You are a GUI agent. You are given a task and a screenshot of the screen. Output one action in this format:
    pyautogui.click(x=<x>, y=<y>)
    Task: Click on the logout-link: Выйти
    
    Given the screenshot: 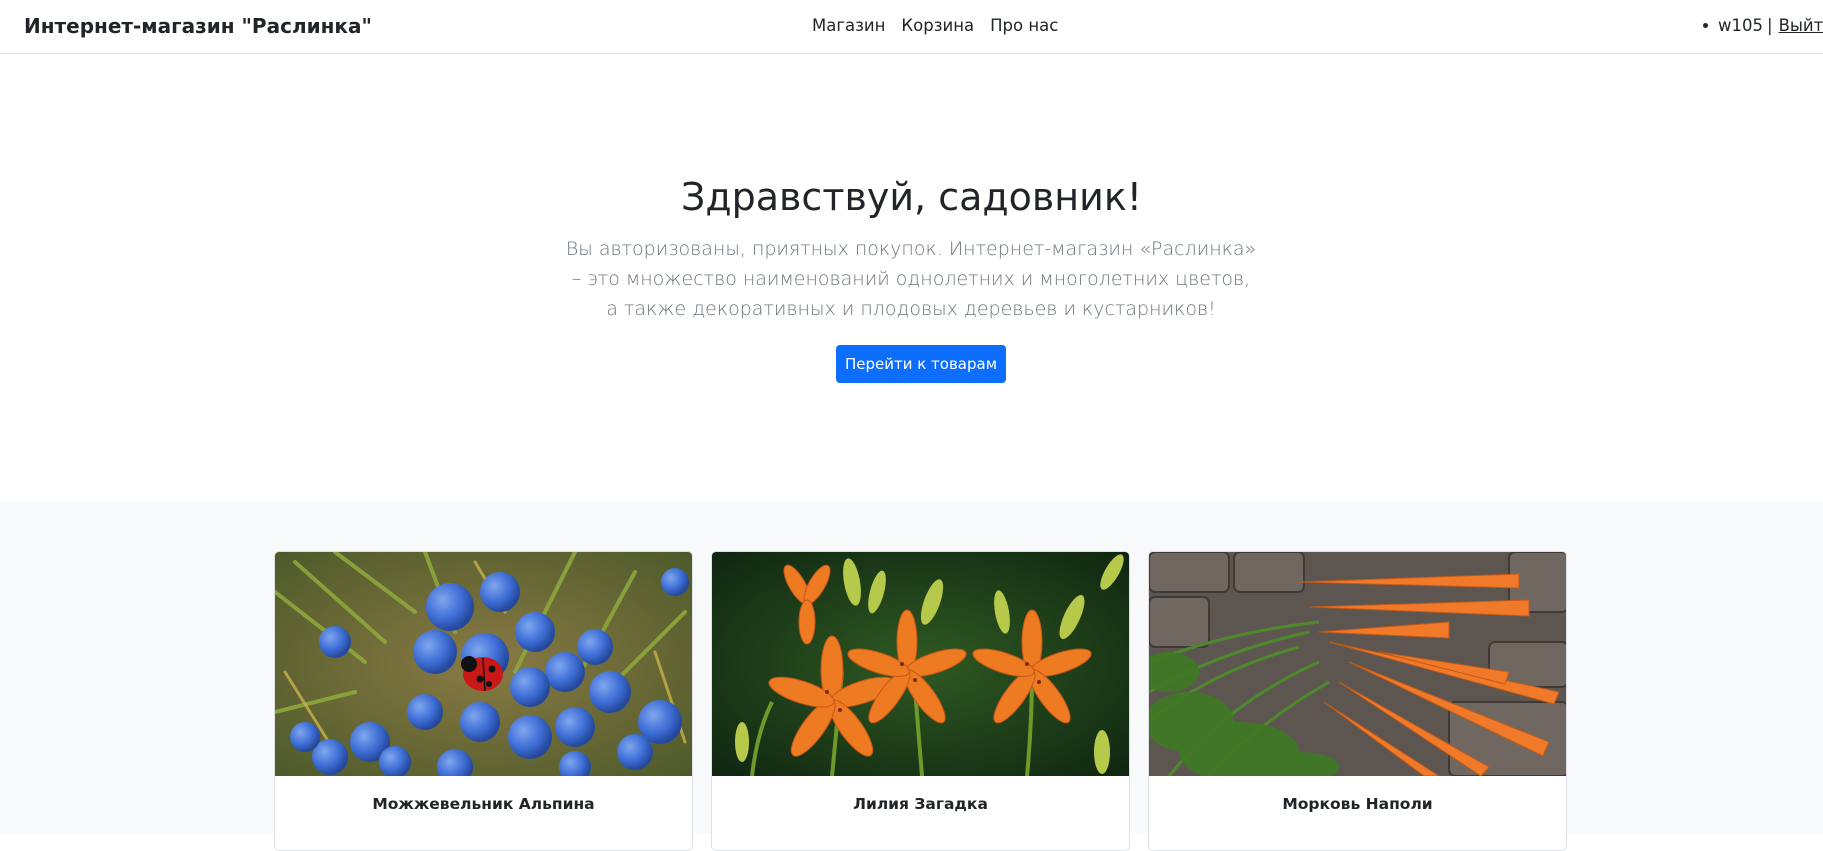 What is the action you would take?
    pyautogui.click(x=1801, y=25)
    